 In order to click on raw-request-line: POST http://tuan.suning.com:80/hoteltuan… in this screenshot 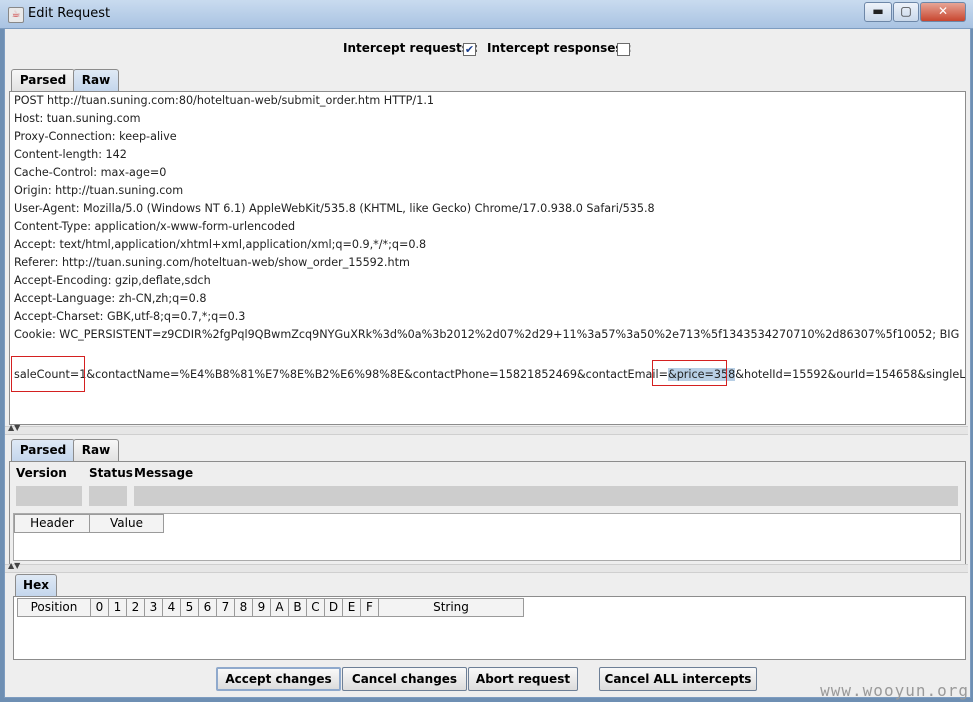, I will do `click(224, 100)`.